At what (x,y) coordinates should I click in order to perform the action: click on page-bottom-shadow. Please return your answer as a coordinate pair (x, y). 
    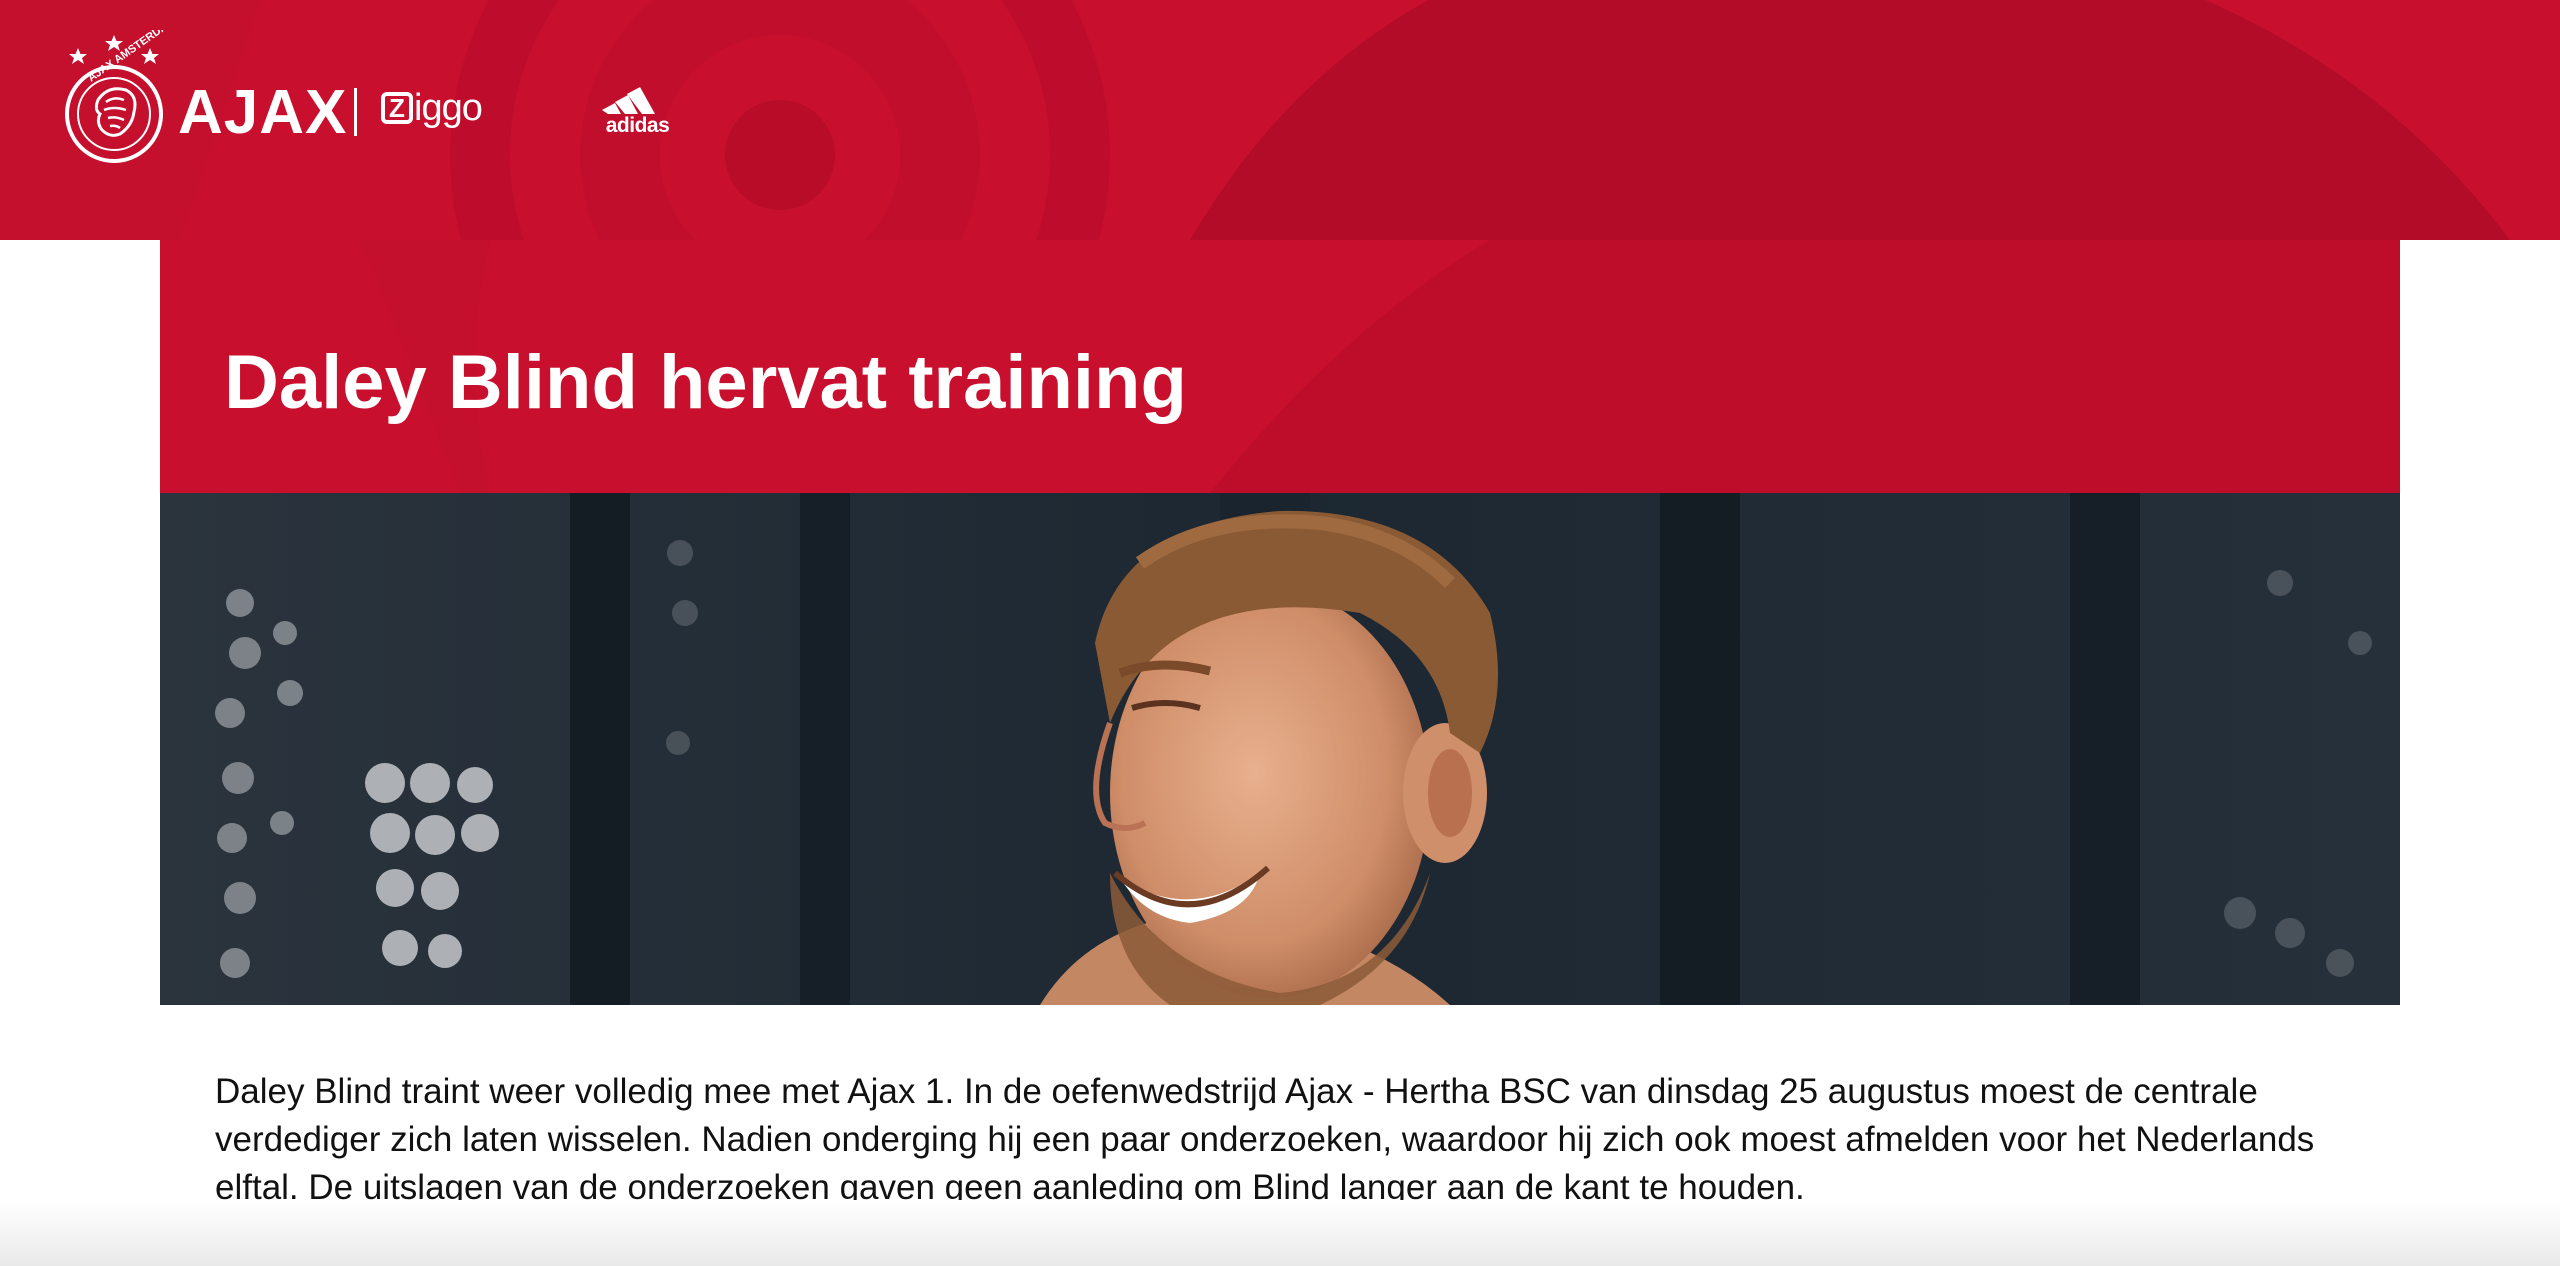
    Looking at the image, I should click on (1280, 1233).